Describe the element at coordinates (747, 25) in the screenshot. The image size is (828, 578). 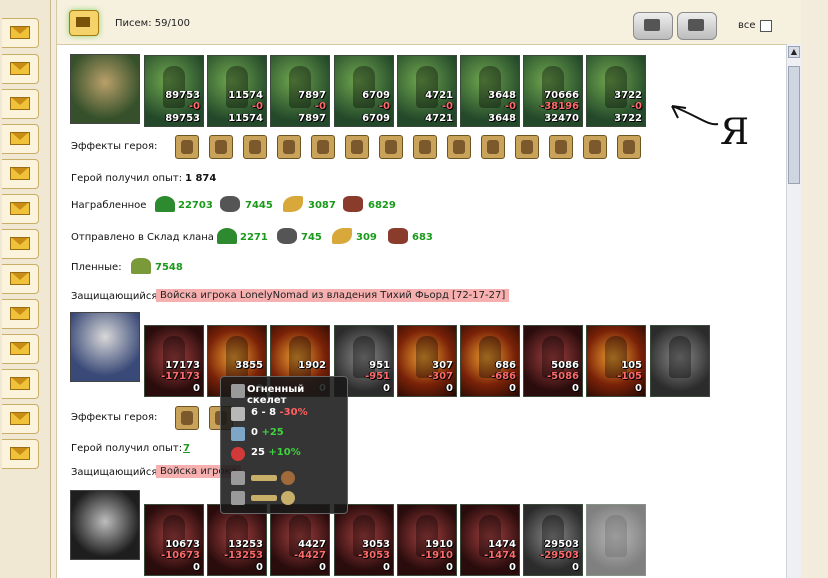
I see `select-all-label: все` at that location.